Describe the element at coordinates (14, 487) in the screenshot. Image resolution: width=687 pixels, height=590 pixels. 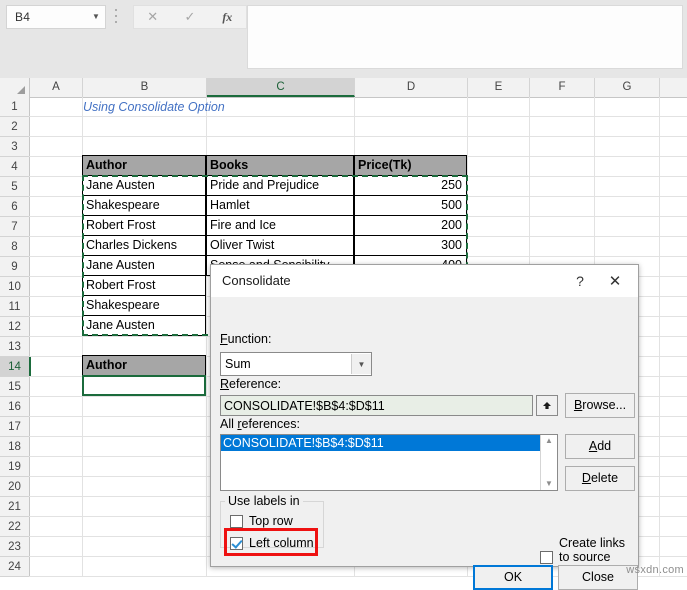
I see `row-header-20: 20` at that location.